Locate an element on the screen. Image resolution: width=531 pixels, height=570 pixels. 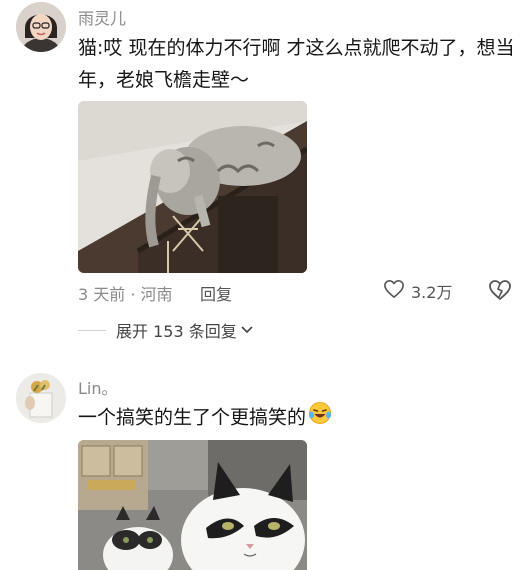
username: Lin。 is located at coordinates (98, 387).